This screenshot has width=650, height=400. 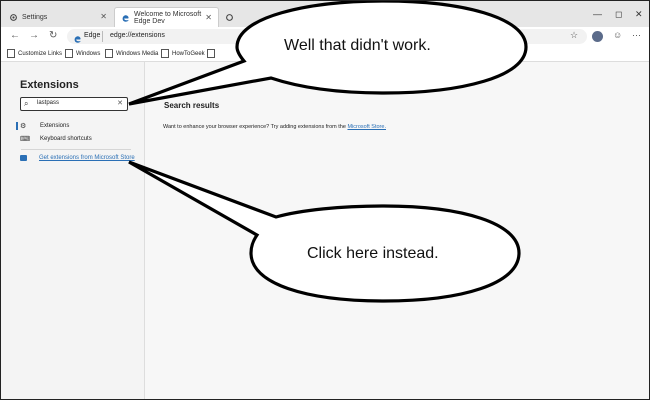 I want to click on callout-text-top: Well that didn't work., so click(x=357, y=45).